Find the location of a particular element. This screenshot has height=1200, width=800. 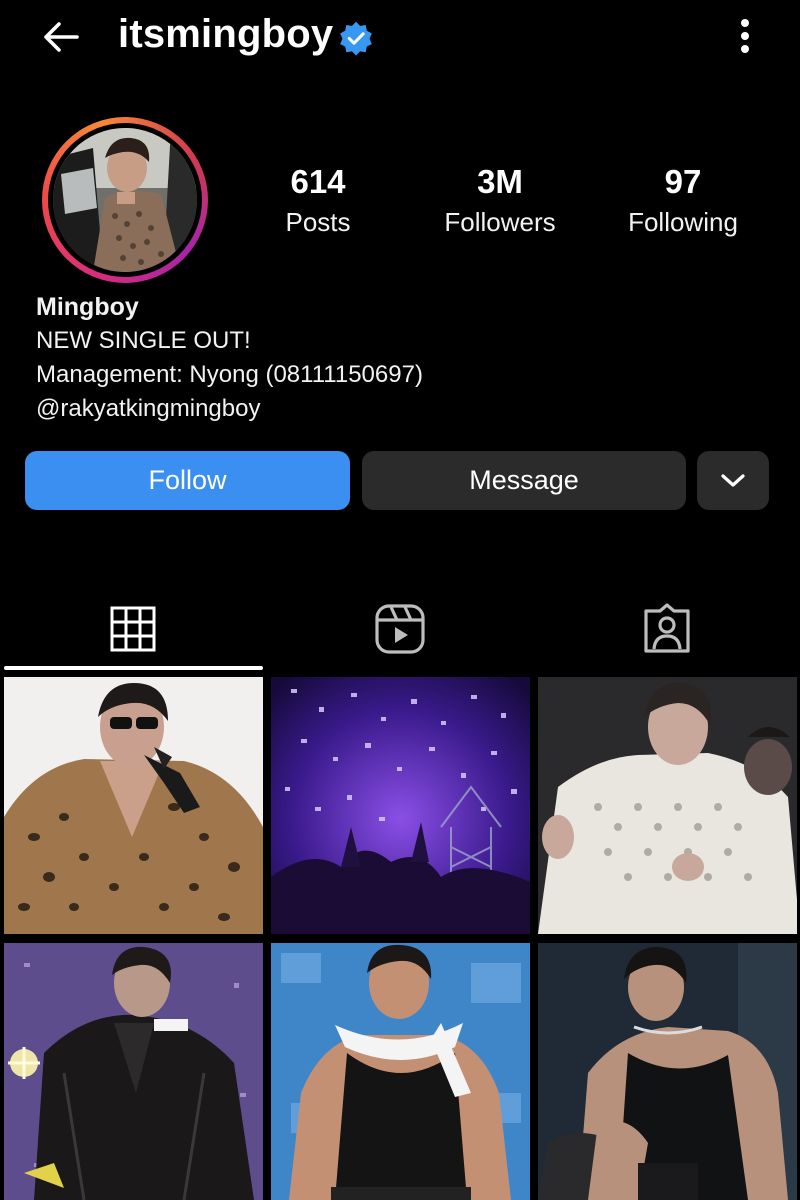

chevron-down-icon is located at coordinates (733, 480).